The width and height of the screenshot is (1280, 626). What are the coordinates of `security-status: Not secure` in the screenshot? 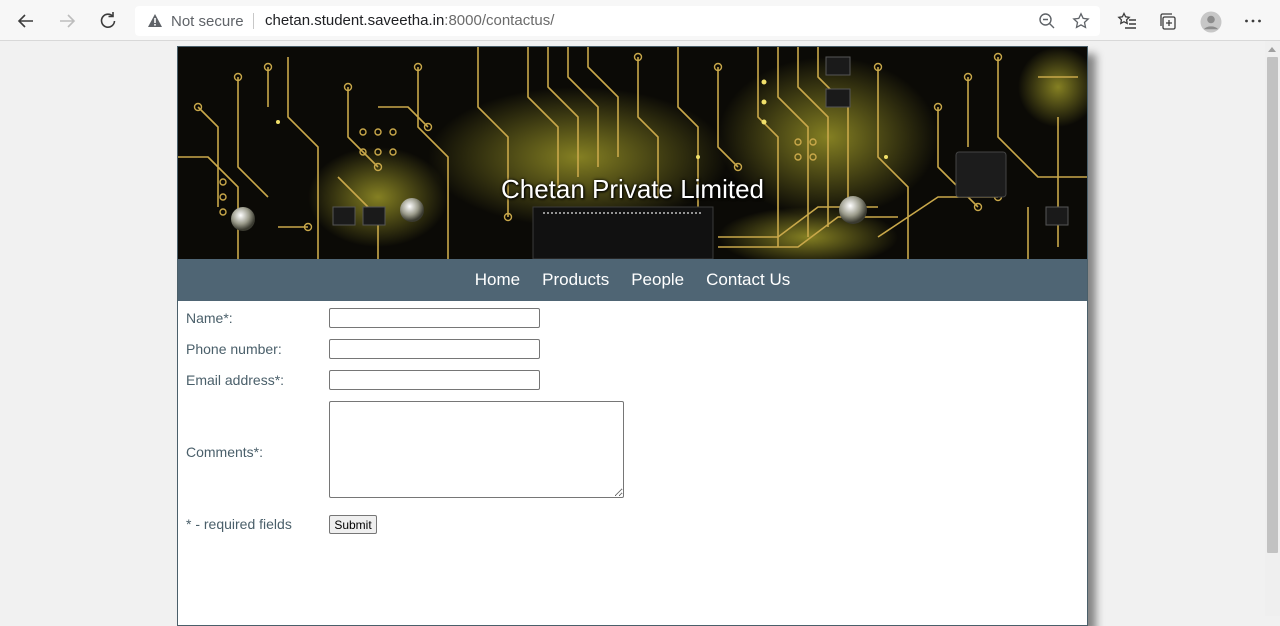 It's located at (207, 21).